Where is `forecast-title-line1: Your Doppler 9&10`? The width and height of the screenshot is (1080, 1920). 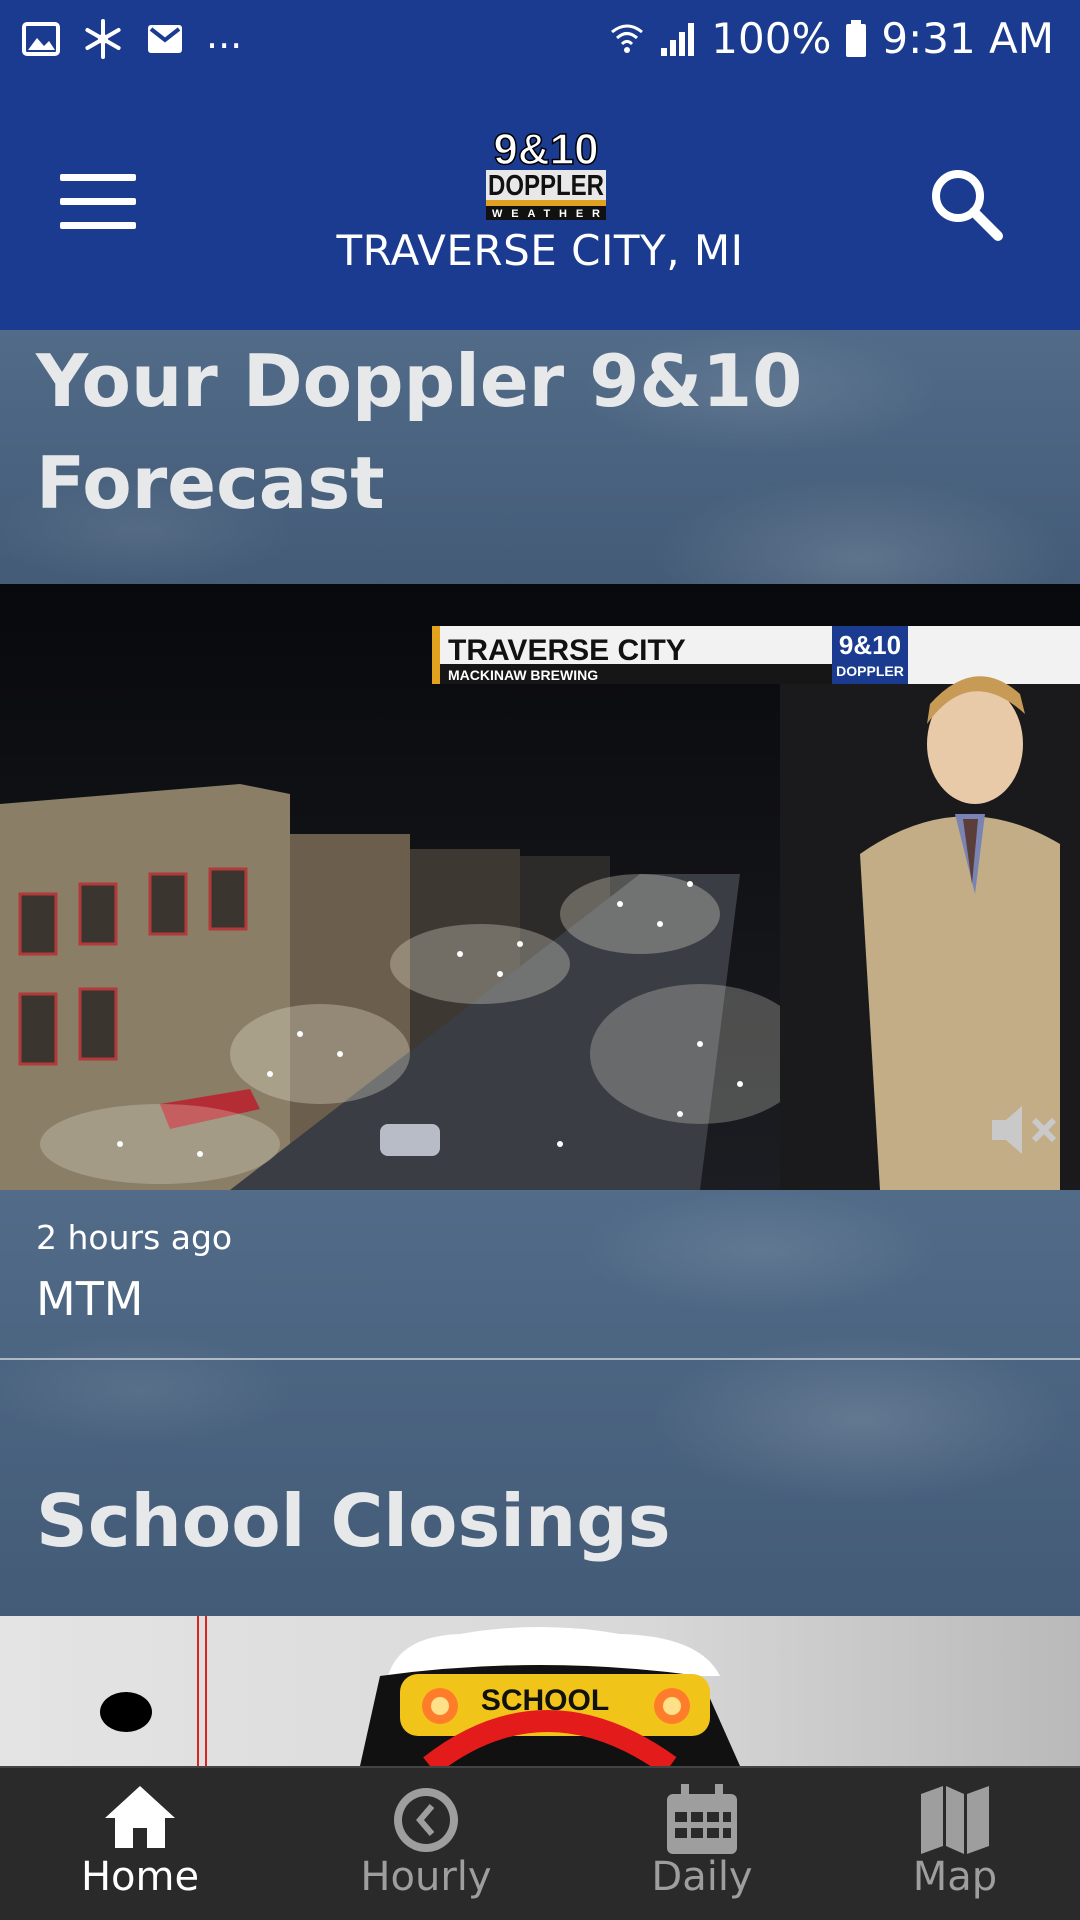 forecast-title-line1: Your Doppler 9&10 is located at coordinates (419, 381).